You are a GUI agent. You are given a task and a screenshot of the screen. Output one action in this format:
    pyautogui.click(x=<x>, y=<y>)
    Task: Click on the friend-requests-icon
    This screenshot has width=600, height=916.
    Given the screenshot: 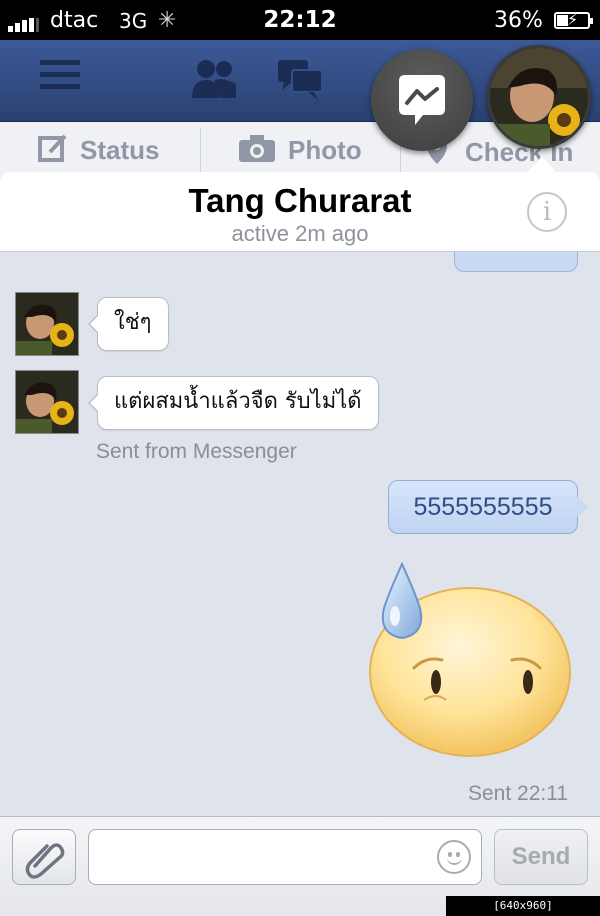 What is the action you would take?
    pyautogui.click(x=215, y=79)
    